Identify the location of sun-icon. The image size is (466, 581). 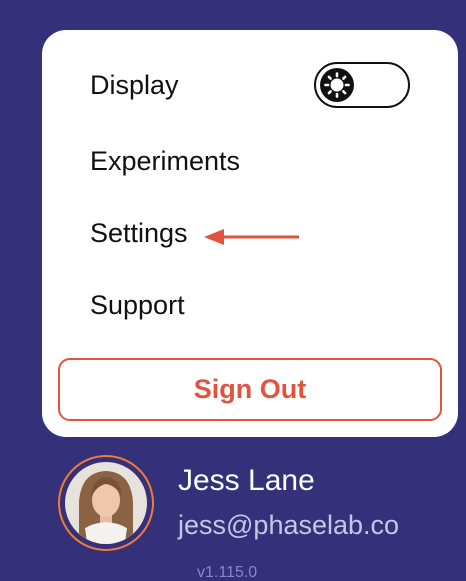
(337, 85).